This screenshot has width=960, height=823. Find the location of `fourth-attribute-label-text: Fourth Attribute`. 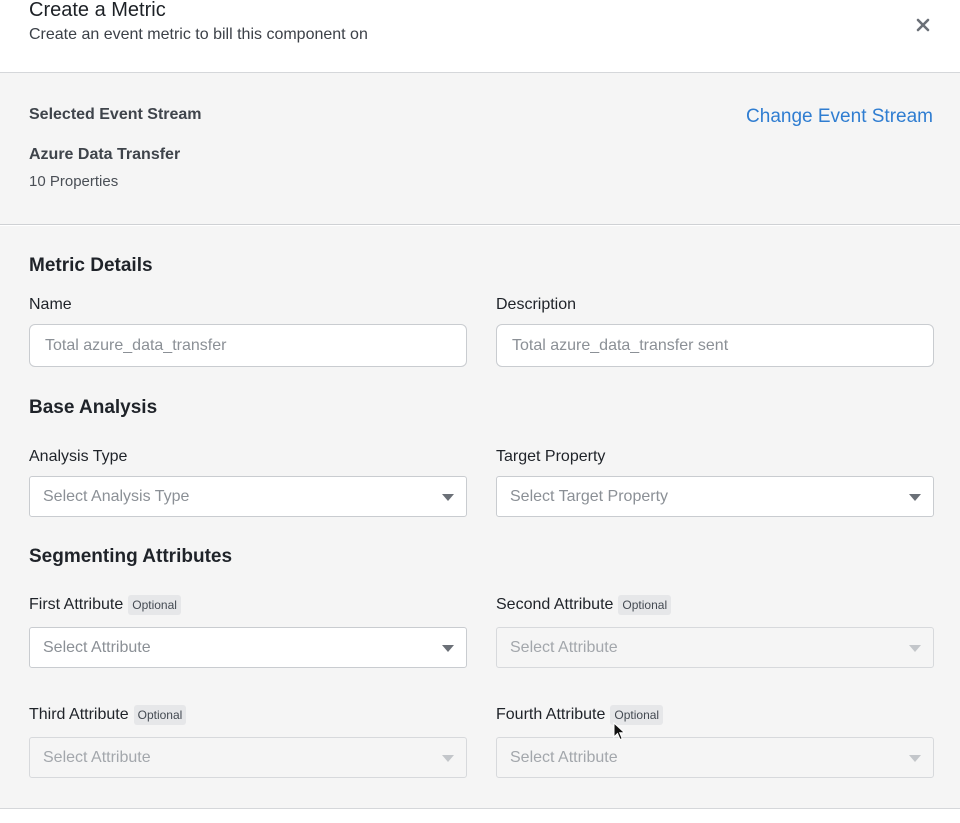

fourth-attribute-label-text: Fourth Attribute is located at coordinates (551, 714).